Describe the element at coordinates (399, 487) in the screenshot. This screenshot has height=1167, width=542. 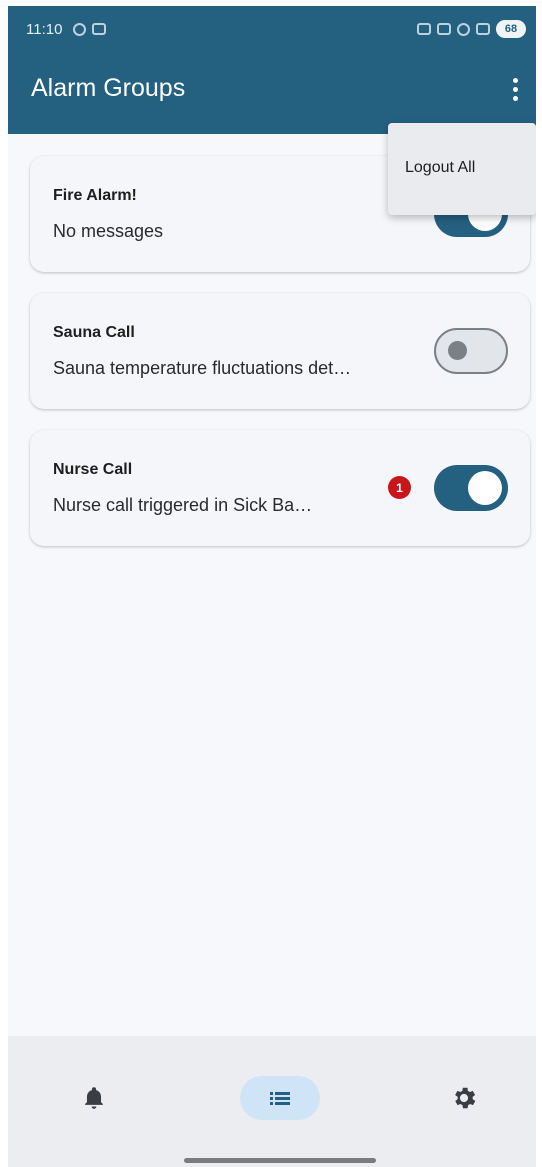
I see `unread-badge: 1` at that location.